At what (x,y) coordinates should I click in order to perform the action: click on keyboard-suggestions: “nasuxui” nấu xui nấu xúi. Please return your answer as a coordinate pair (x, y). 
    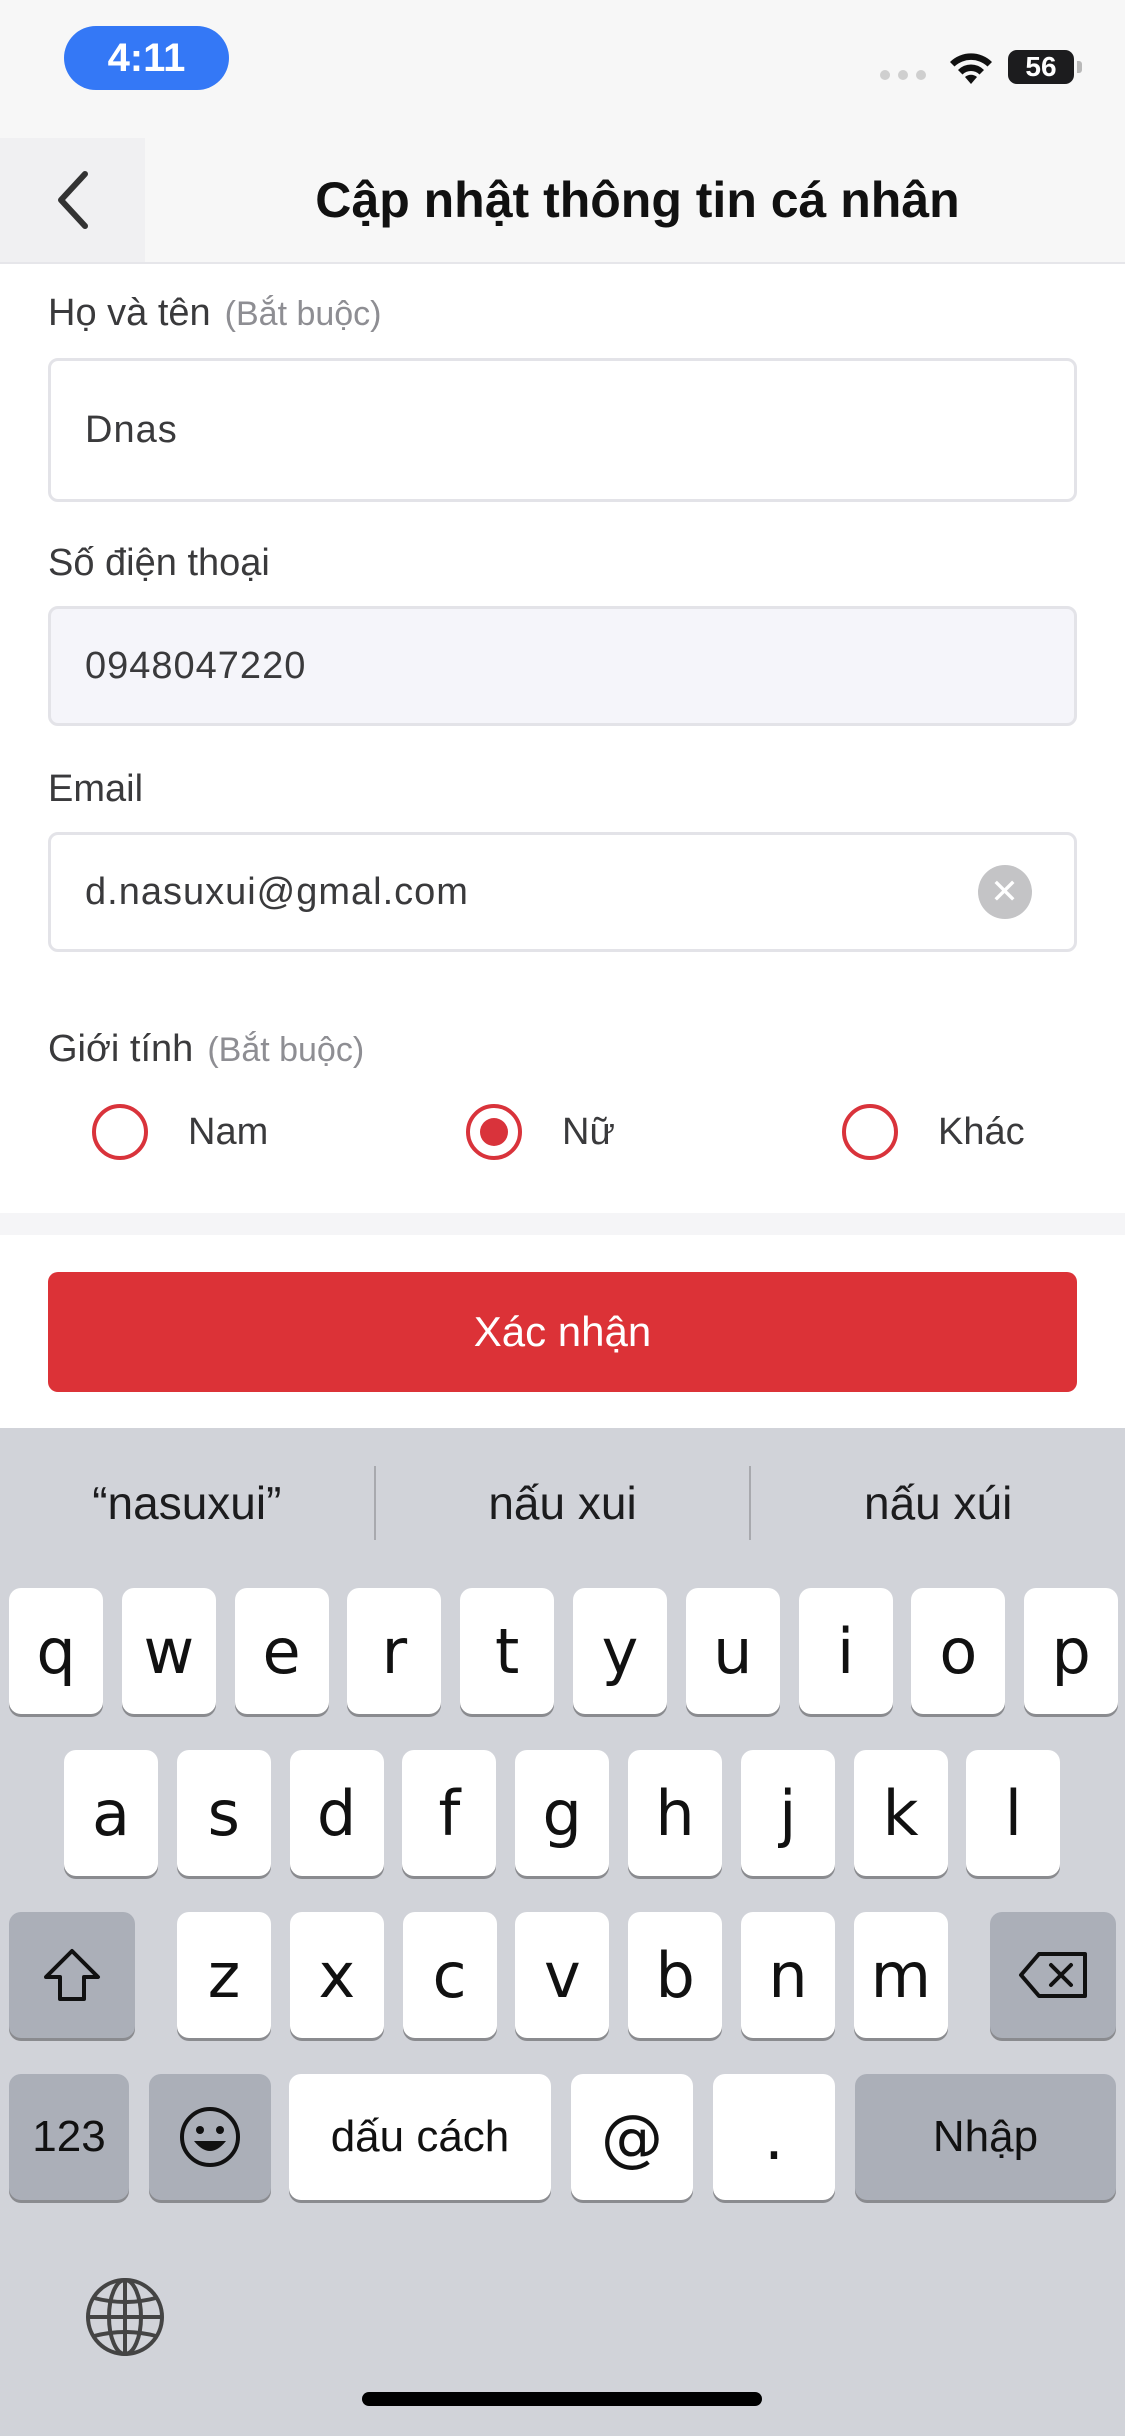
    Looking at the image, I should click on (562, 1503).